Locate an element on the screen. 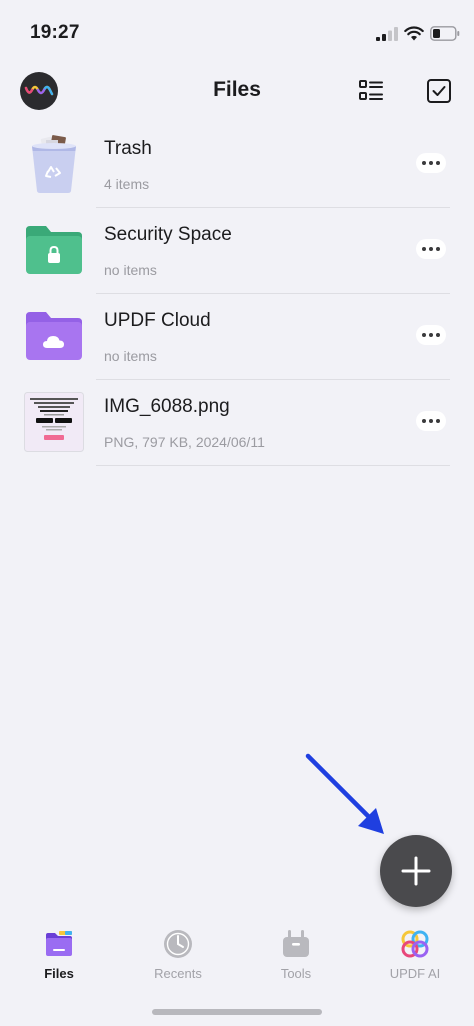 Image resolution: width=474 pixels, height=1026 pixels. tab-label: Files is located at coordinates (59, 973).